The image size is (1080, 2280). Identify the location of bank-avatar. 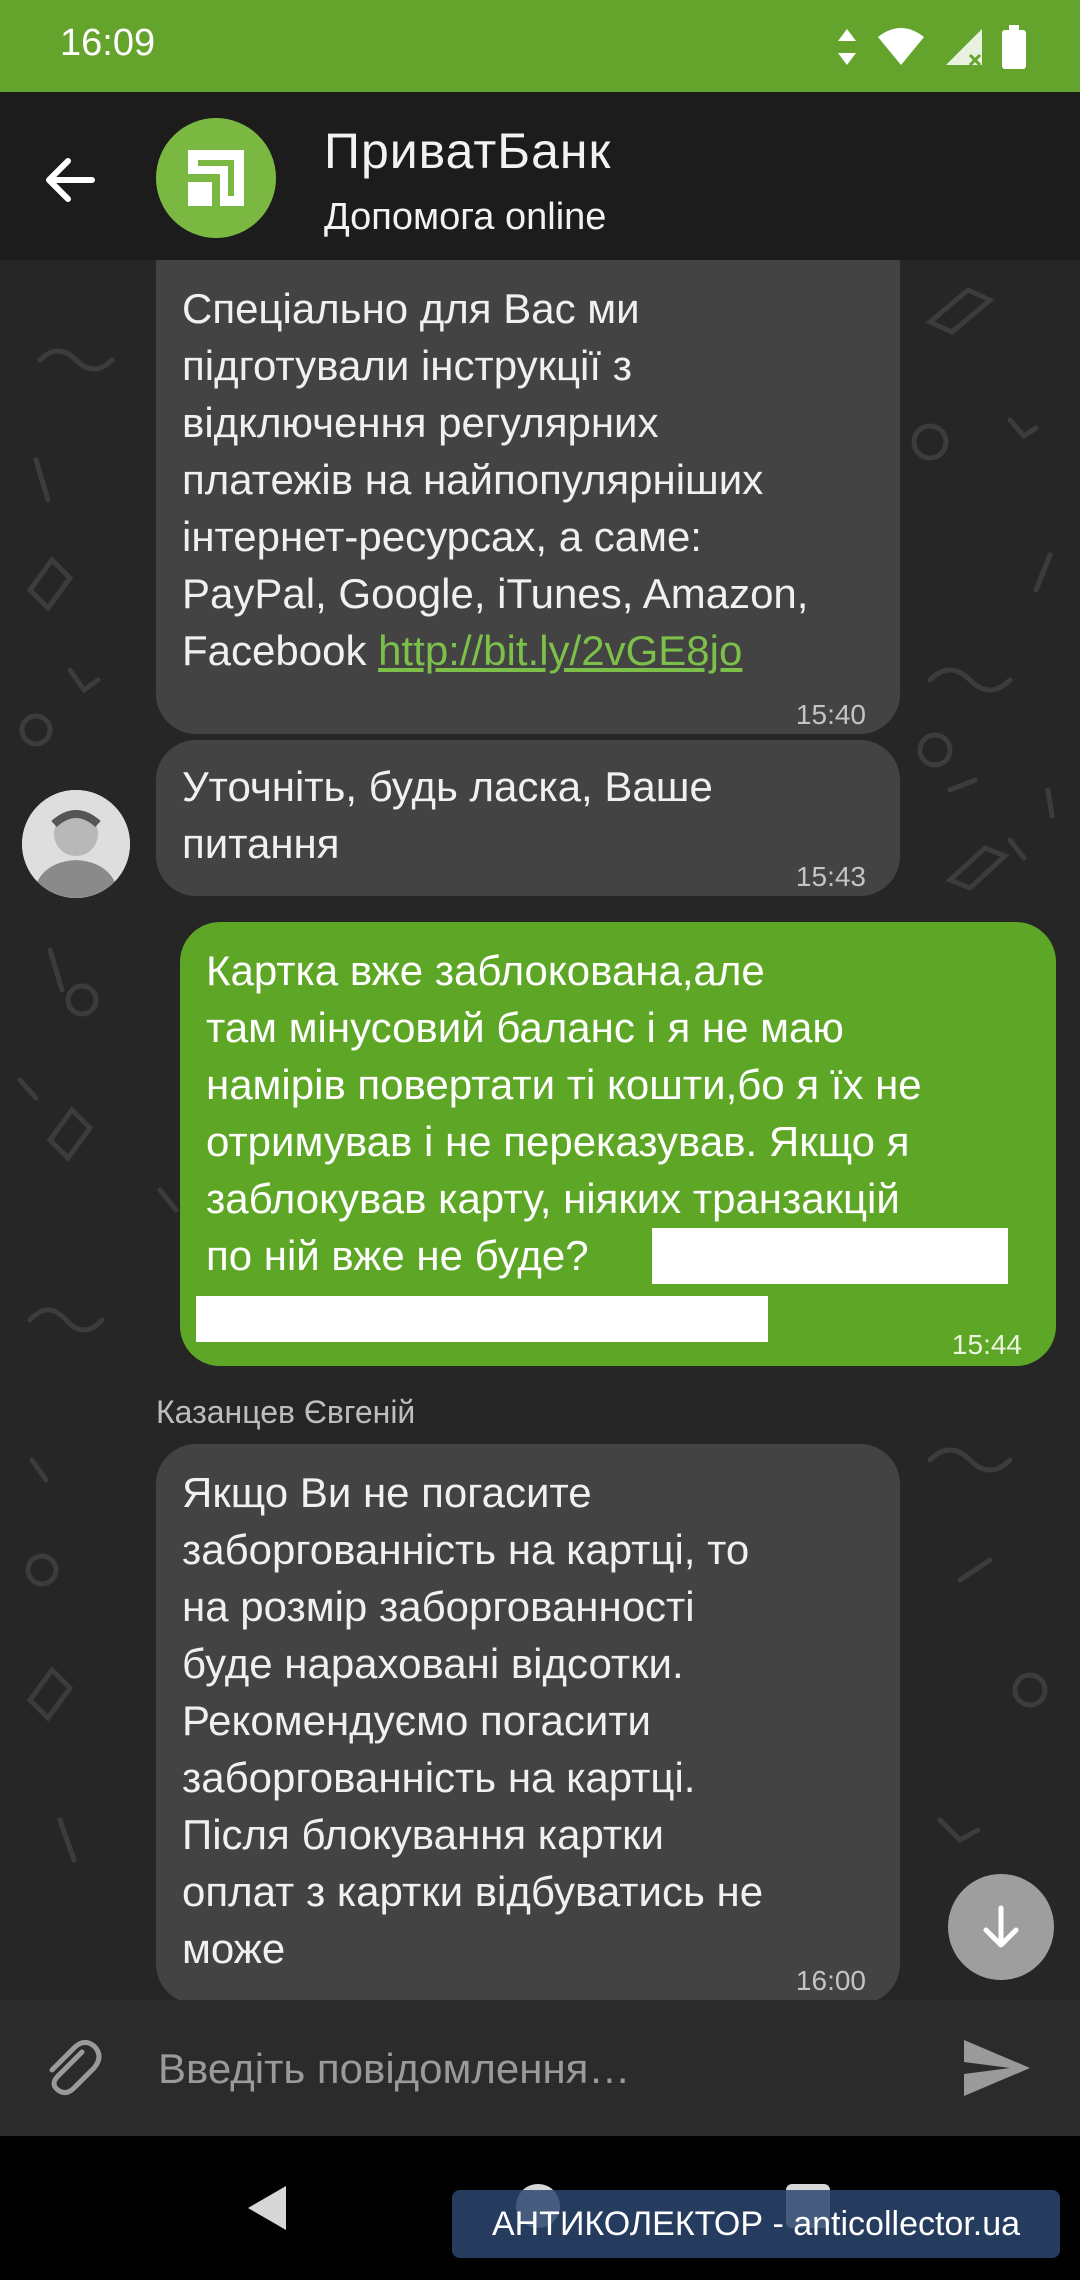
(216, 178).